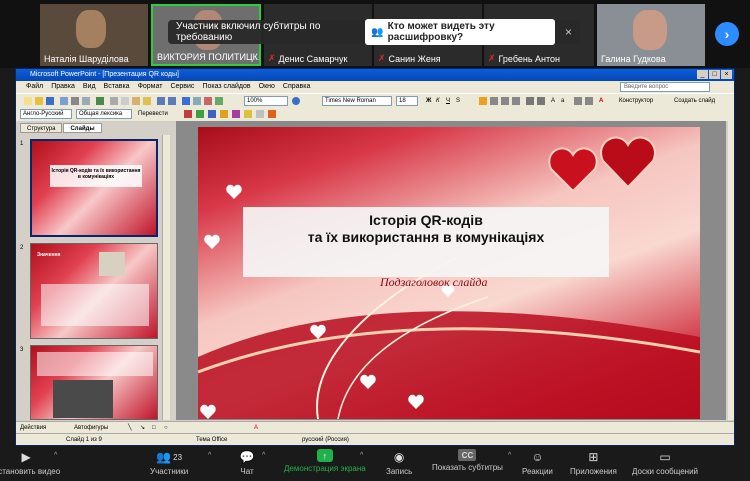  Describe the element at coordinates (593, 462) in the screenshot. I see `apps-button: ⊞ Приложения` at that location.